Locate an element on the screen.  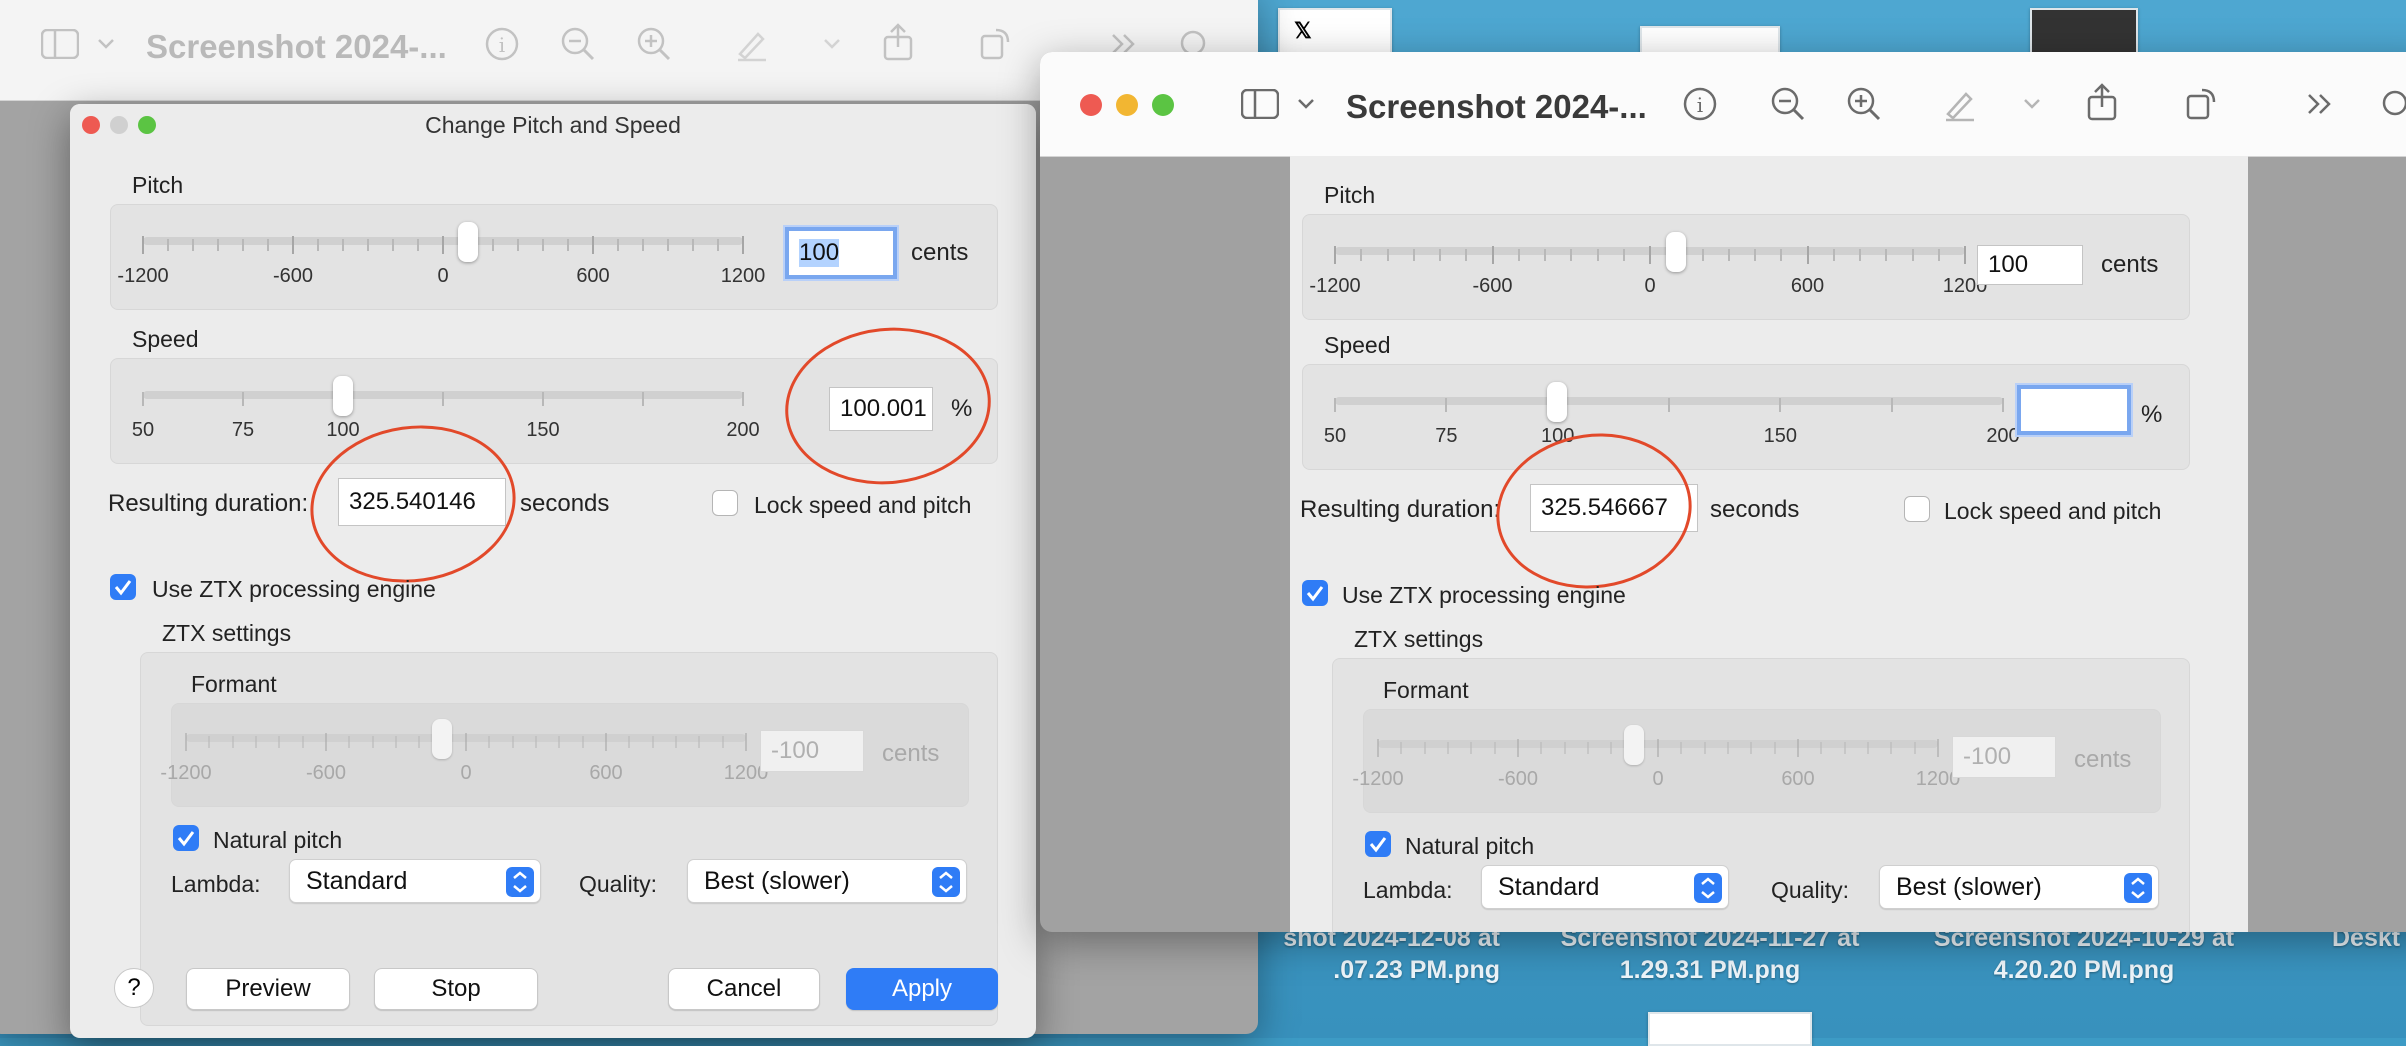
quality-label: Quality: is located at coordinates (618, 884).